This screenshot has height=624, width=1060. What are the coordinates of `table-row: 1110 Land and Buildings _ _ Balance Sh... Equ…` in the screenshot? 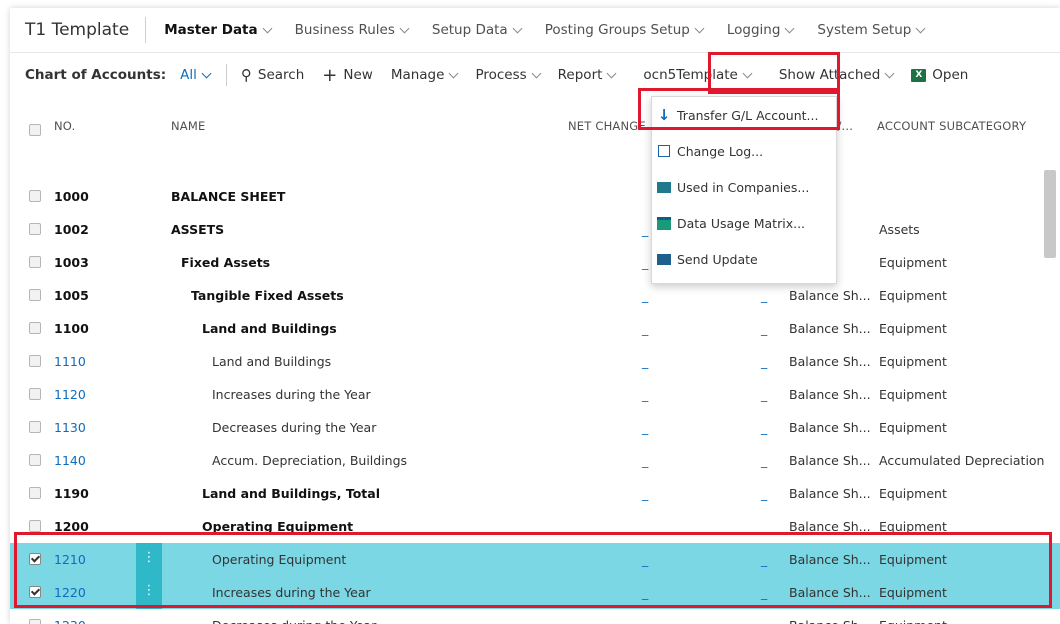 It's located at (535, 361).